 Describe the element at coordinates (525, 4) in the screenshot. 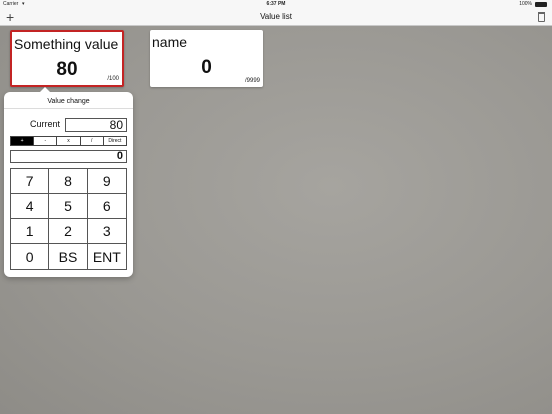

I see `battery-percent: 100%` at that location.